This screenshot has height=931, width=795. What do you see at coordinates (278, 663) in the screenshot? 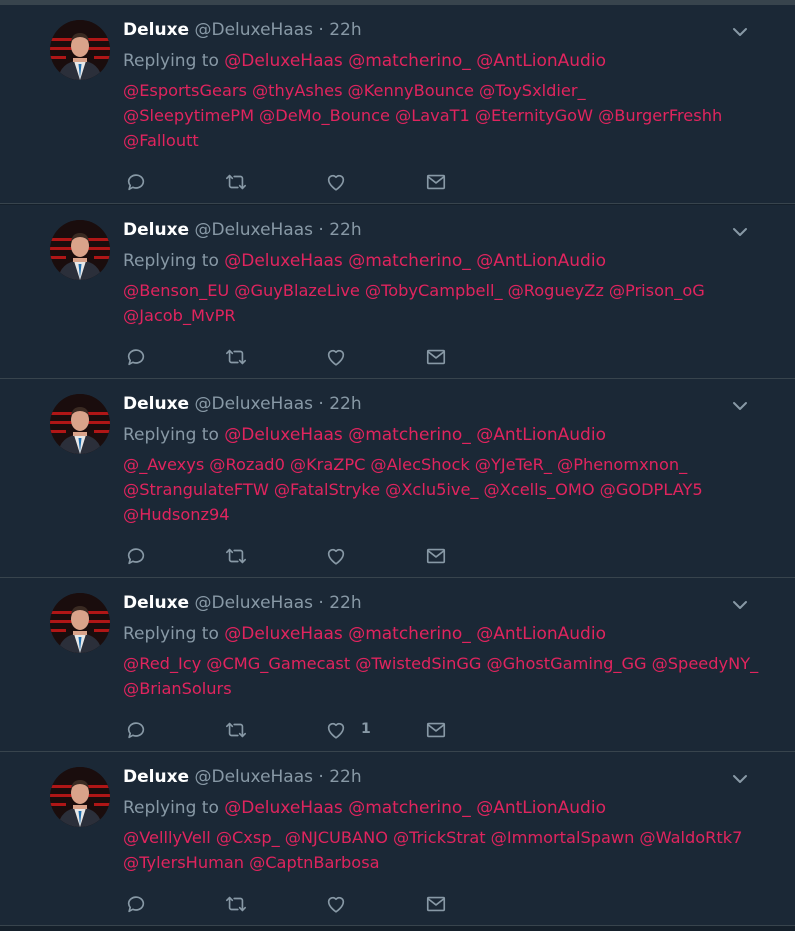
I see `mention-link: @CMG_Gamecast` at bounding box center [278, 663].